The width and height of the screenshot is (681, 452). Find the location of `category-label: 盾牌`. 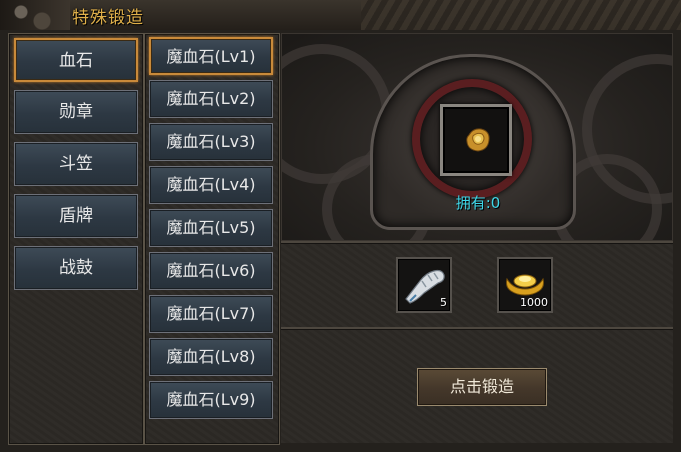

category-label: 盾牌 is located at coordinates (76, 216).